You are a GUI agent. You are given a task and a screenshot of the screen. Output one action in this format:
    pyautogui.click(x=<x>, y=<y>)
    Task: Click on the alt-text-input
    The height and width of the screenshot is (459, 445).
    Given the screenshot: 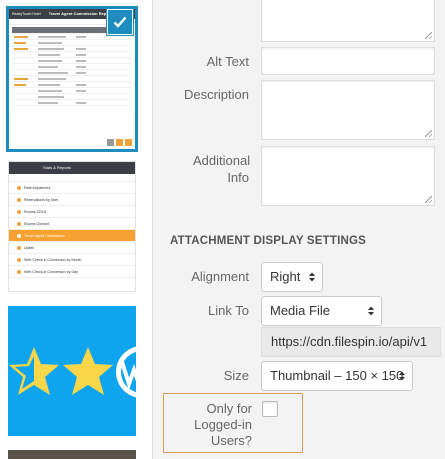 What is the action you would take?
    pyautogui.click(x=348, y=61)
    